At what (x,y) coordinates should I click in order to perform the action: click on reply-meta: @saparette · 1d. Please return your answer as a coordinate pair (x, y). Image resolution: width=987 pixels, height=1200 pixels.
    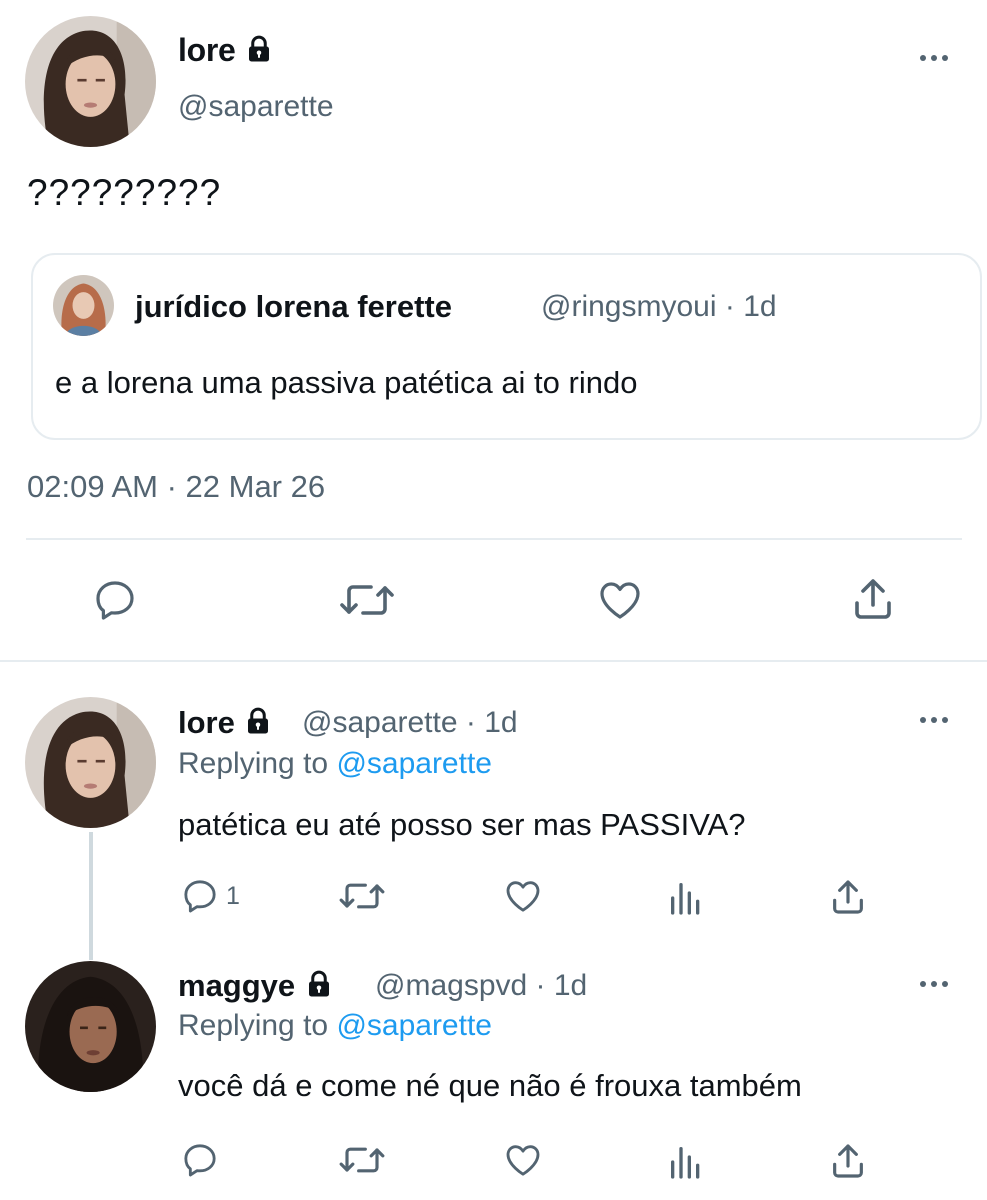
    Looking at the image, I should click on (410, 723).